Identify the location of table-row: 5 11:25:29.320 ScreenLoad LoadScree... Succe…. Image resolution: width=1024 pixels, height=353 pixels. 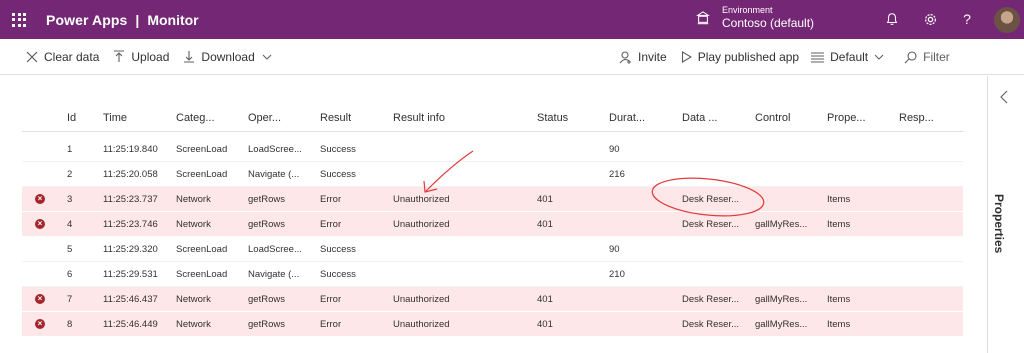
(492, 249).